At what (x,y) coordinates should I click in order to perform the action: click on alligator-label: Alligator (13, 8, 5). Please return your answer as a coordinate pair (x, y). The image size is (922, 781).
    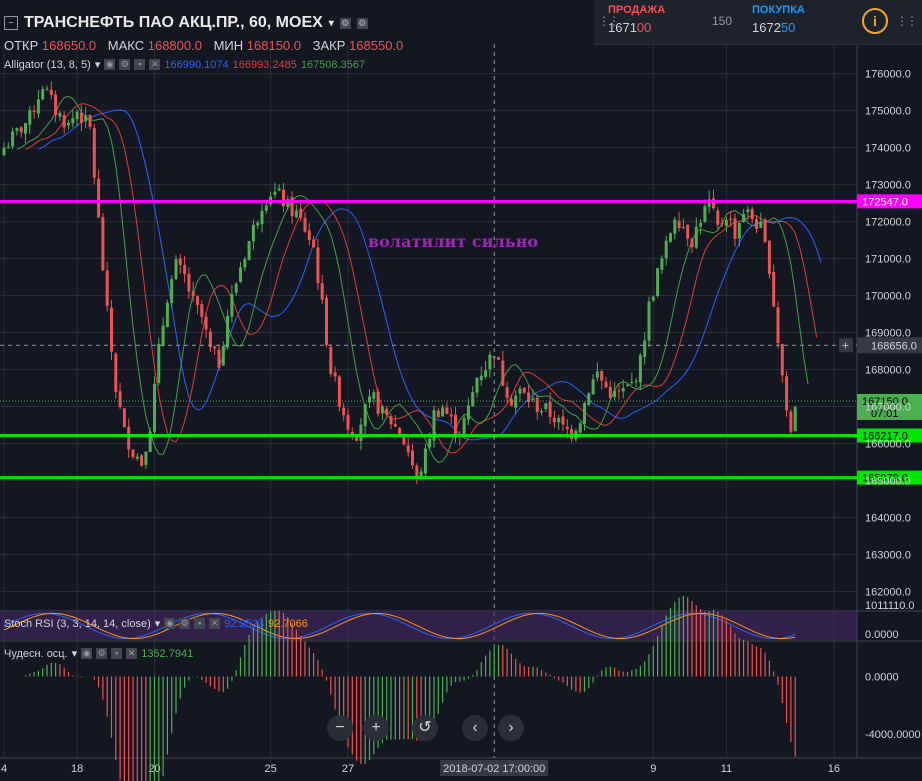
    Looking at the image, I should click on (47, 65).